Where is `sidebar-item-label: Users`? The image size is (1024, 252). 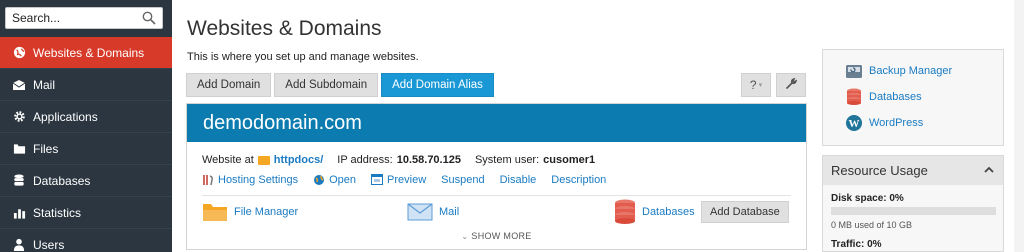 sidebar-item-label: Users is located at coordinates (49, 244).